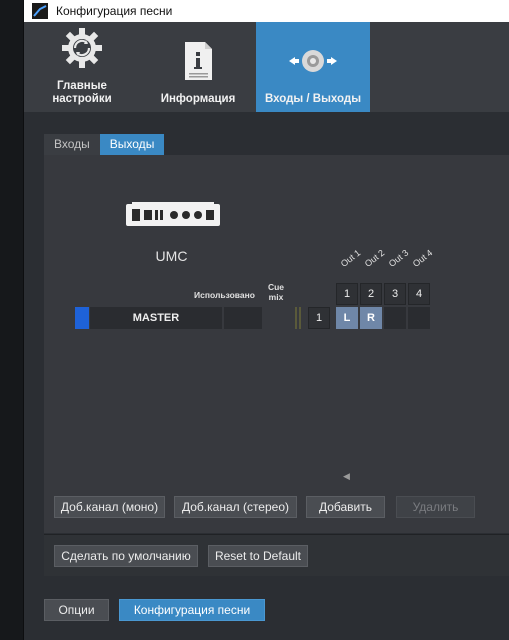 This screenshot has width=509, height=640. I want to click on make-default-button: Сделать по умолчанию, so click(126, 556).